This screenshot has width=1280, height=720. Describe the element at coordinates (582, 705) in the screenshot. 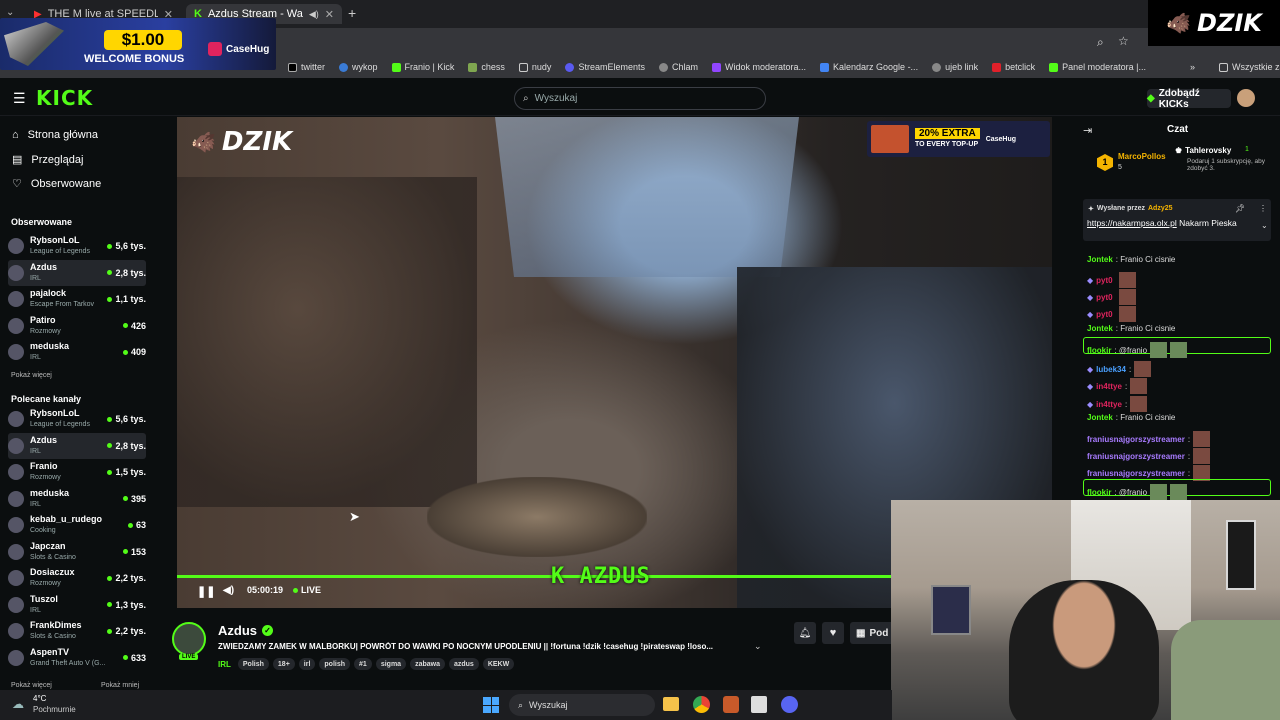

I see `taskbar-search: ⌕ Wyszukaj` at that location.